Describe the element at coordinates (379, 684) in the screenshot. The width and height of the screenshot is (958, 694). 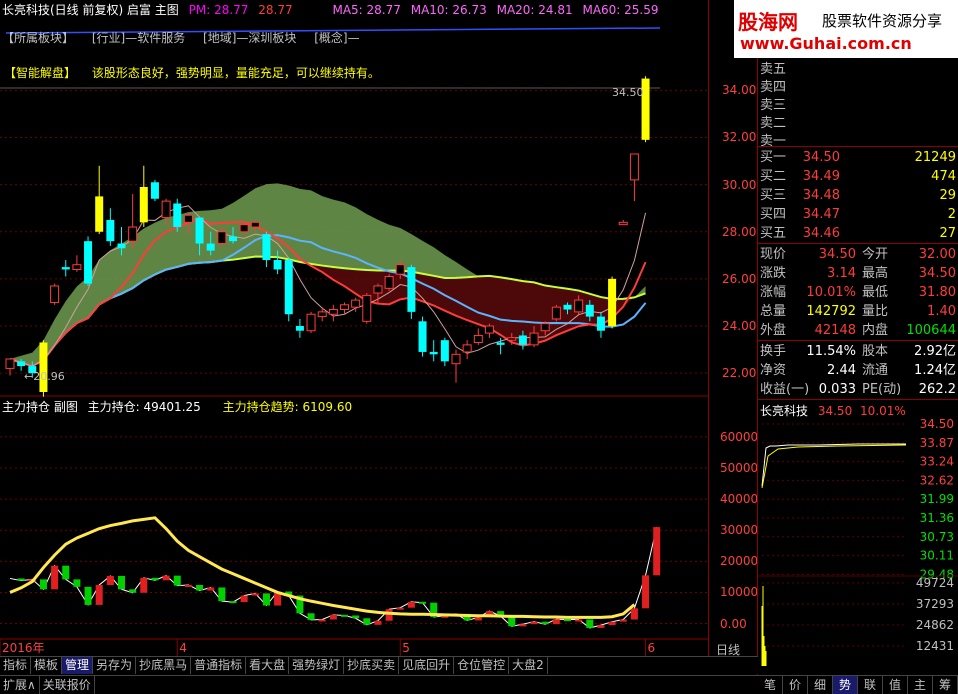
I see `extension-toolbar: 扩展∧ 关联报价` at that location.